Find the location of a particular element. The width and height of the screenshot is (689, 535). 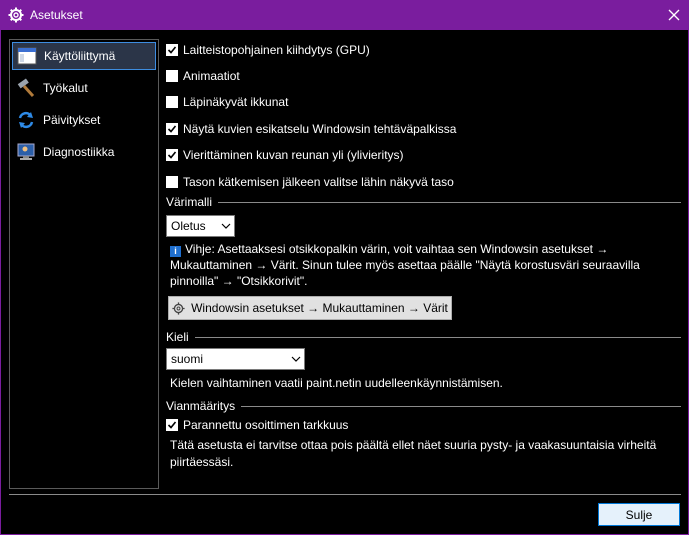

window-icon is located at coordinates (27, 56).